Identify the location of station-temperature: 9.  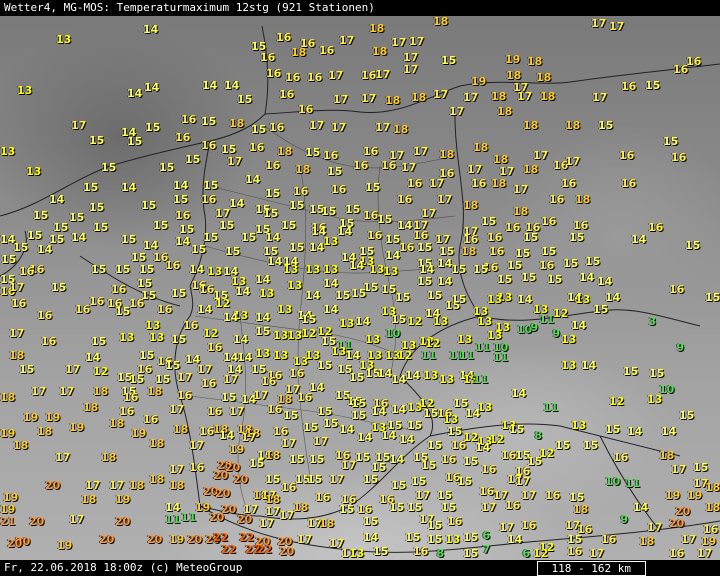
(534, 327).